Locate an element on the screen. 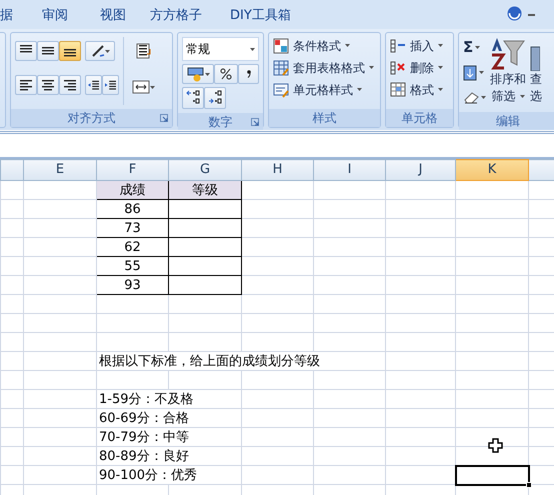  table-cell: 86 is located at coordinates (132, 209).